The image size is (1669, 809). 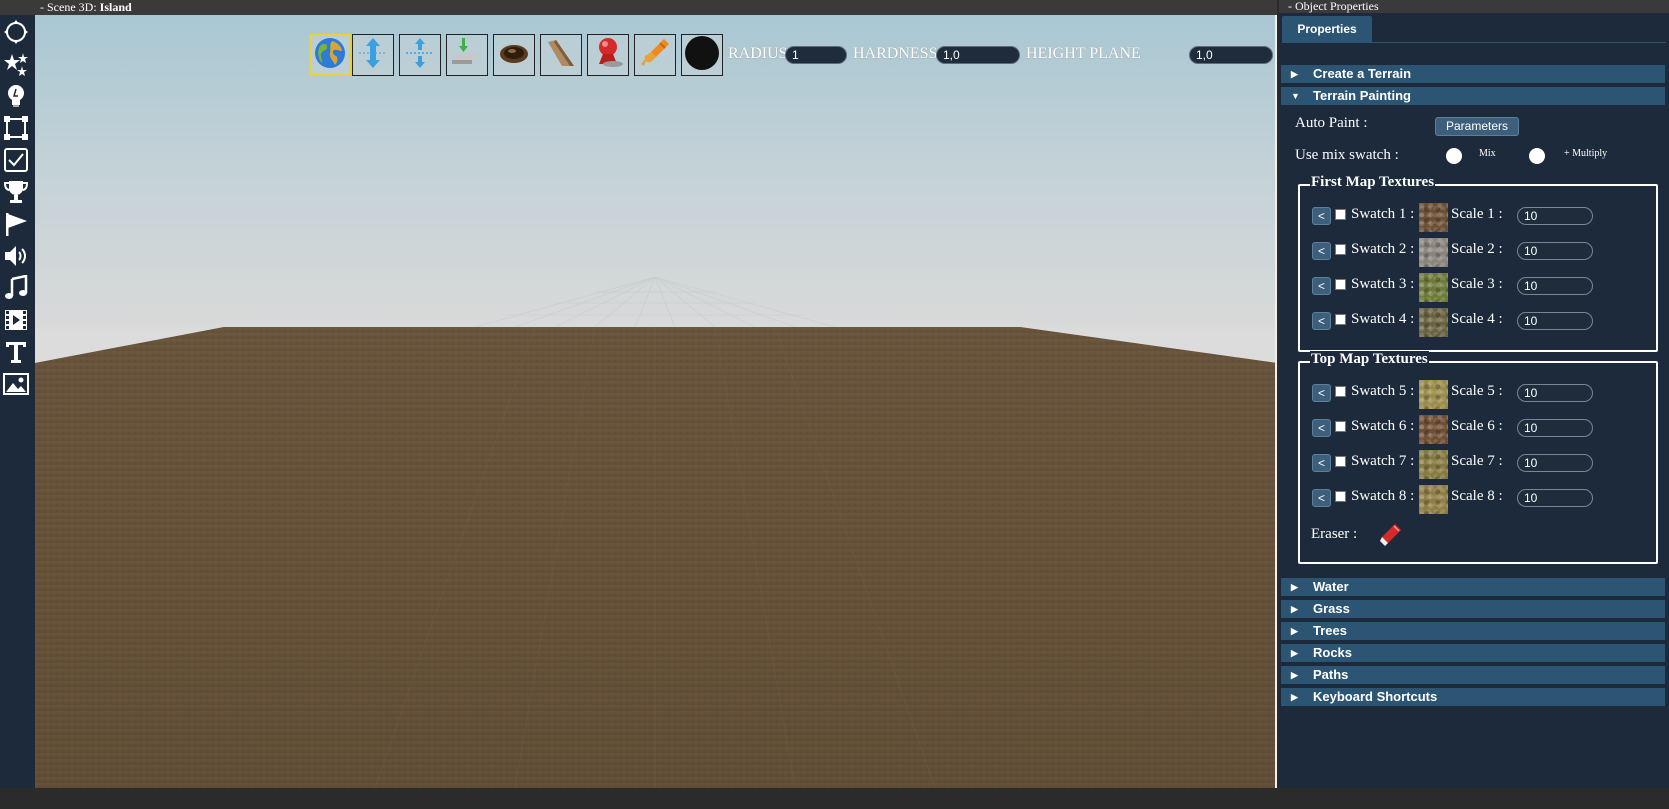 I want to click on swatch-label: Swatch 1 :, so click(x=1383, y=214).